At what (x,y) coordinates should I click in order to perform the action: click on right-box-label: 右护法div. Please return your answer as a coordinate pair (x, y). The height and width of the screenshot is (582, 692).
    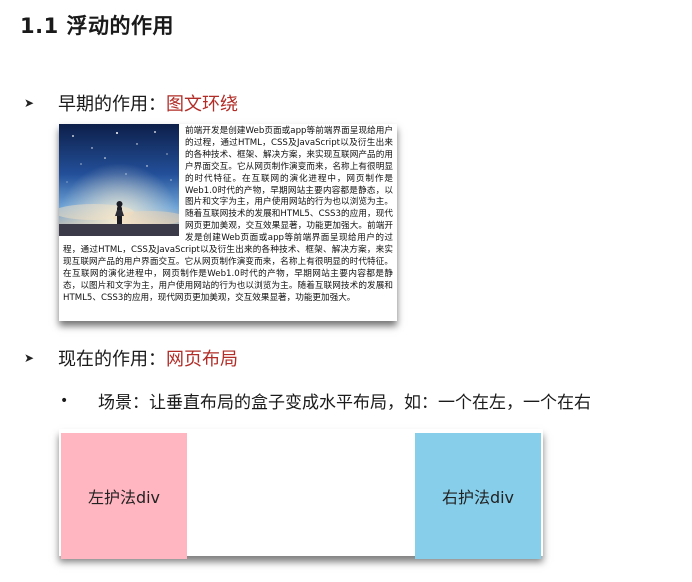
    Looking at the image, I should click on (478, 497).